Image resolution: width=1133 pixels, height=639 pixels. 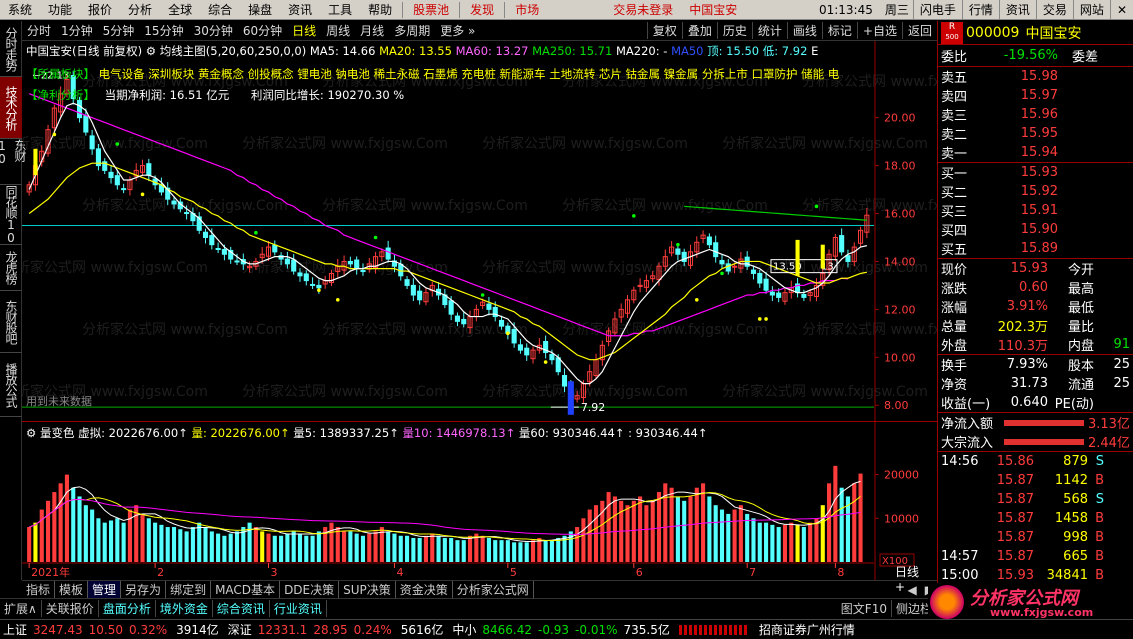 I want to click on flow-row: 净流入额 3.13亿, so click(x=1035, y=422).